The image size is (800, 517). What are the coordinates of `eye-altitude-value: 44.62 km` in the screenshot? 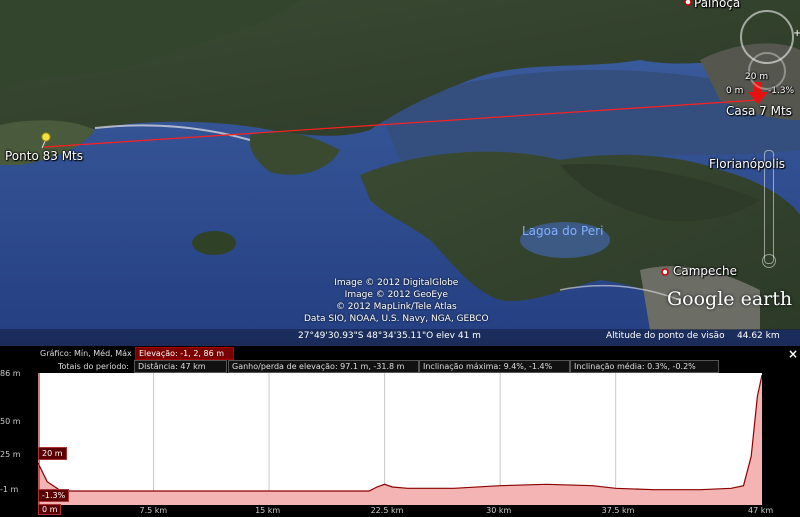 It's located at (758, 336).